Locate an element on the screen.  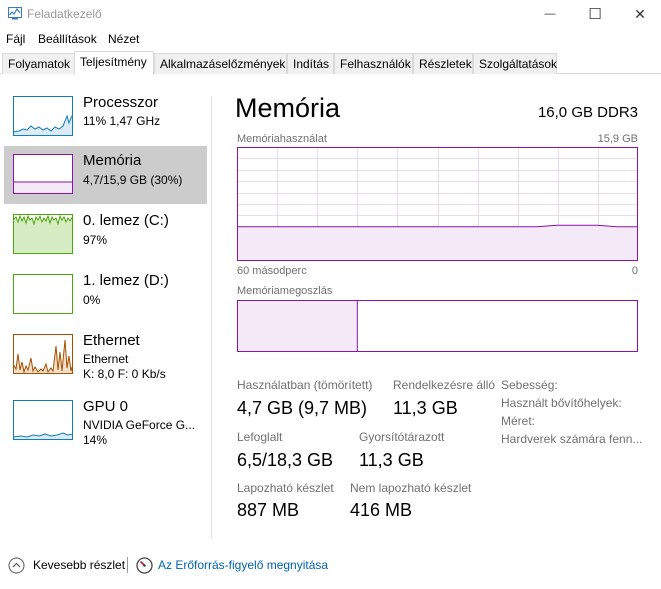
sidebar-ethernet-title: Ethernet is located at coordinates (111, 340).